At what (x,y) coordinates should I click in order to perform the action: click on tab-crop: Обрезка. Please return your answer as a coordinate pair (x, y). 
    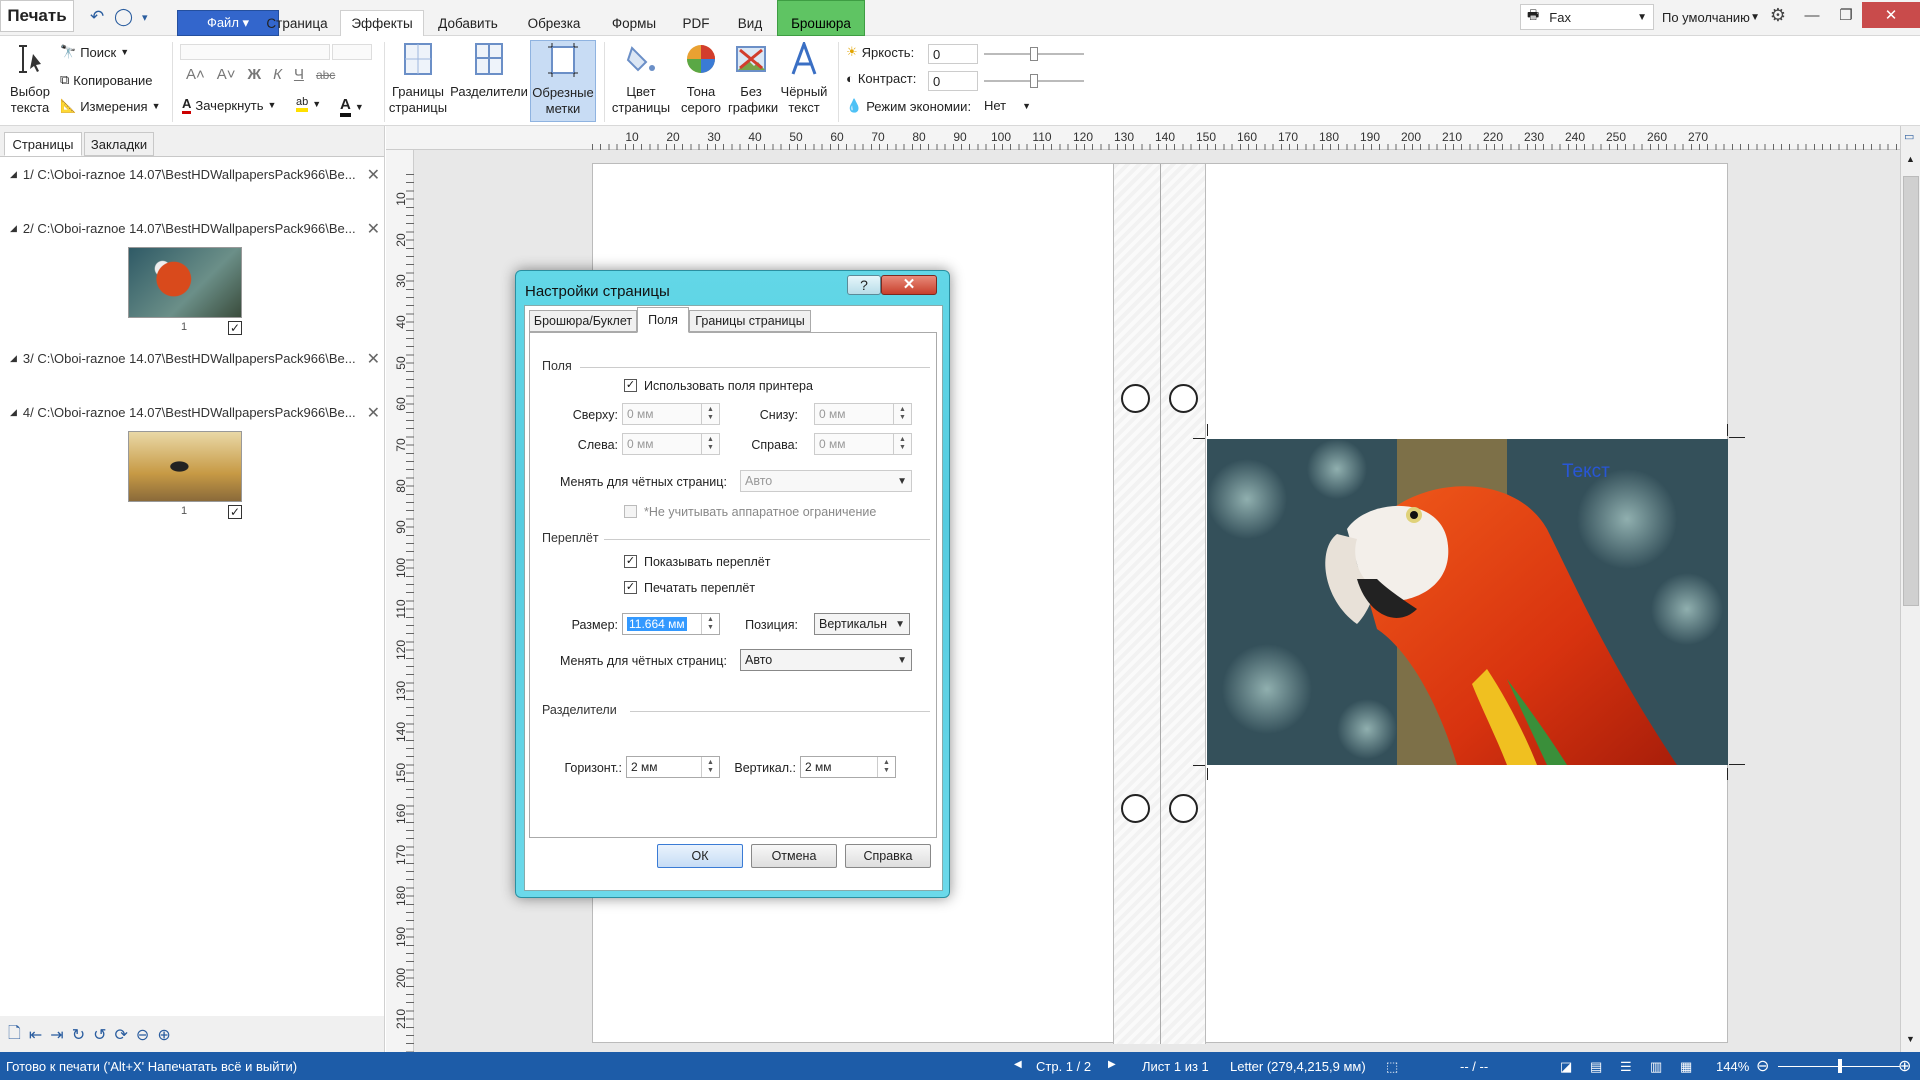
    Looking at the image, I should click on (554, 23).